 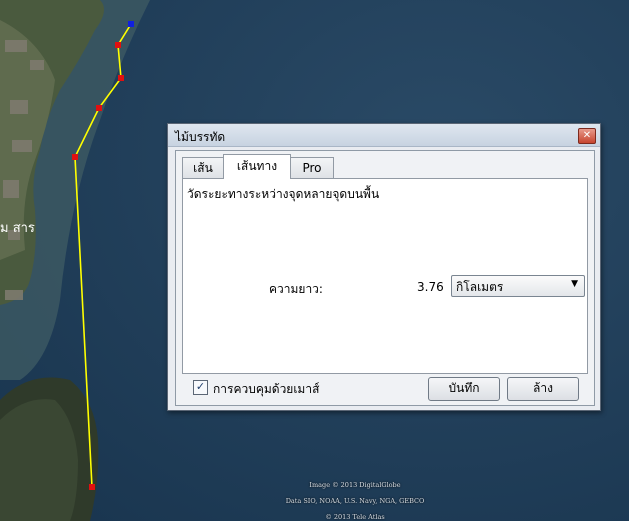 I want to click on mouse-navigation-checkbox: ✓, so click(x=200, y=387).